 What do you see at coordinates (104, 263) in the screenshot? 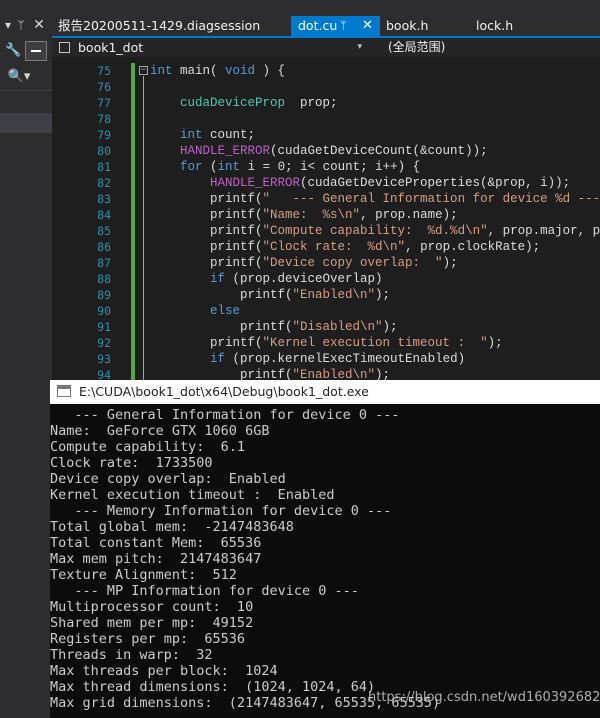
I see `line-number: 87` at bounding box center [104, 263].